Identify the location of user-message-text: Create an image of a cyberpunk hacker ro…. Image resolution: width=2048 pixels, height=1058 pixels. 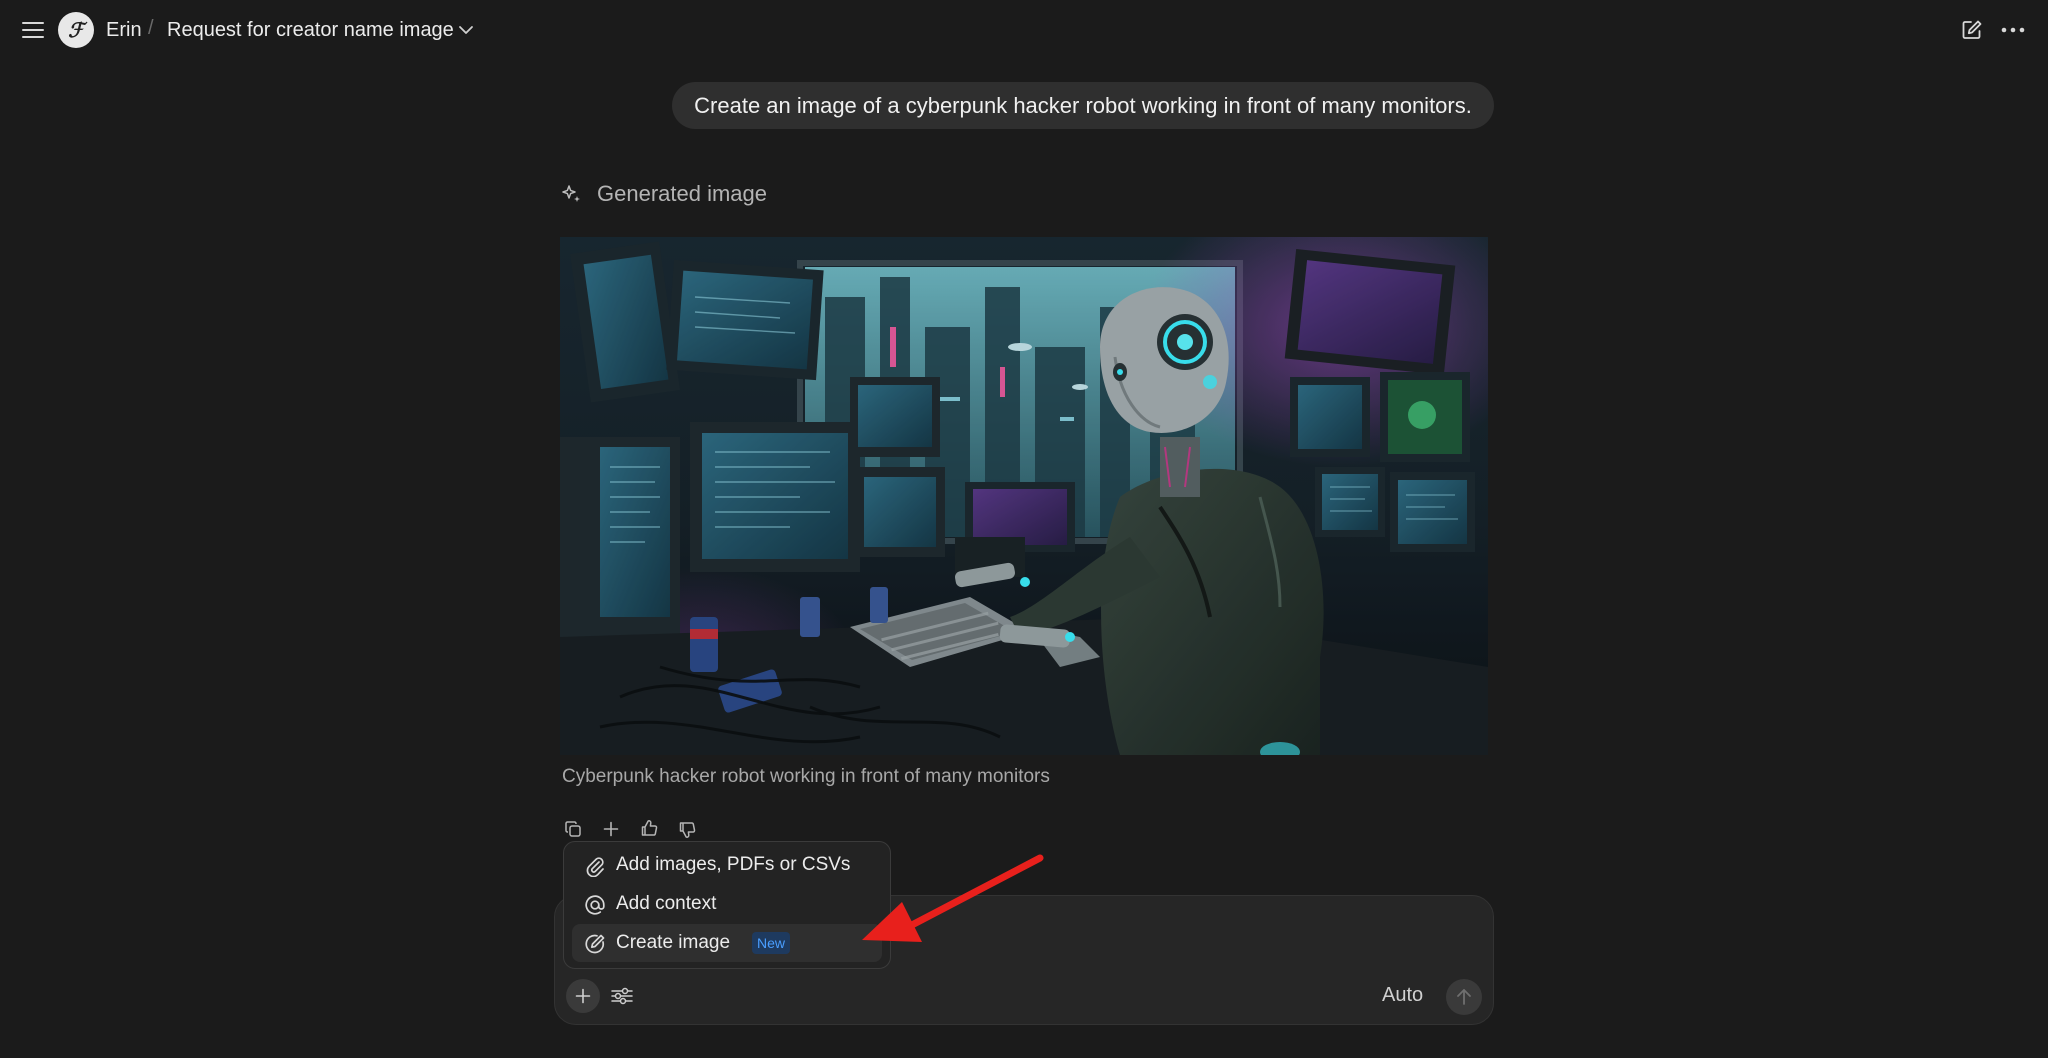
(1083, 105).